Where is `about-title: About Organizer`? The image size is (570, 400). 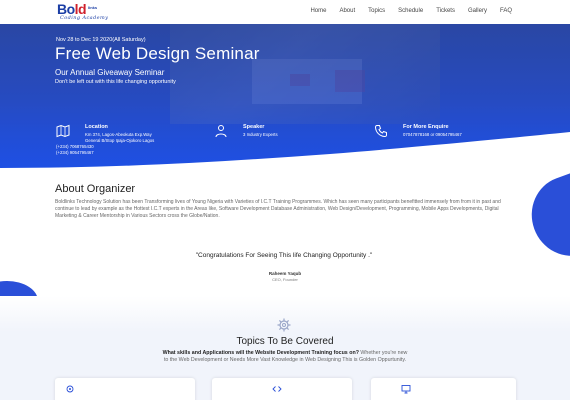 about-title: About Organizer is located at coordinates (95, 189).